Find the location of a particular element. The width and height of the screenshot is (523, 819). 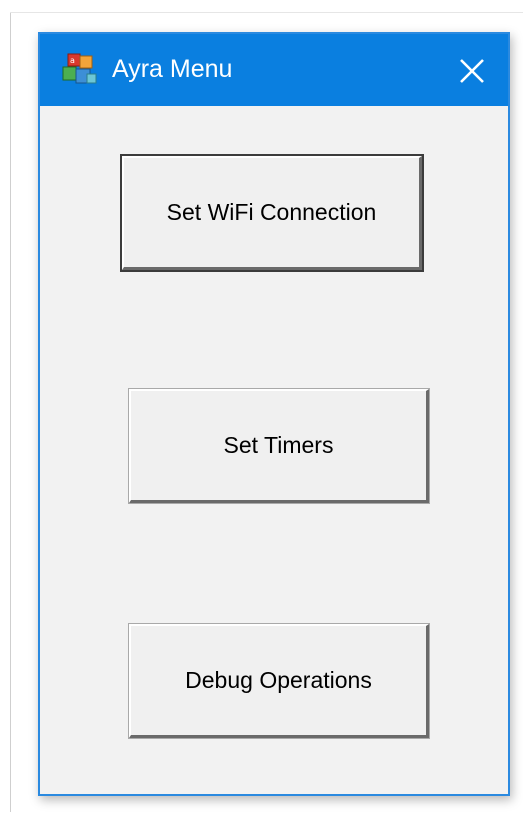

set-timers-button: Set Timers is located at coordinates (279, 446).